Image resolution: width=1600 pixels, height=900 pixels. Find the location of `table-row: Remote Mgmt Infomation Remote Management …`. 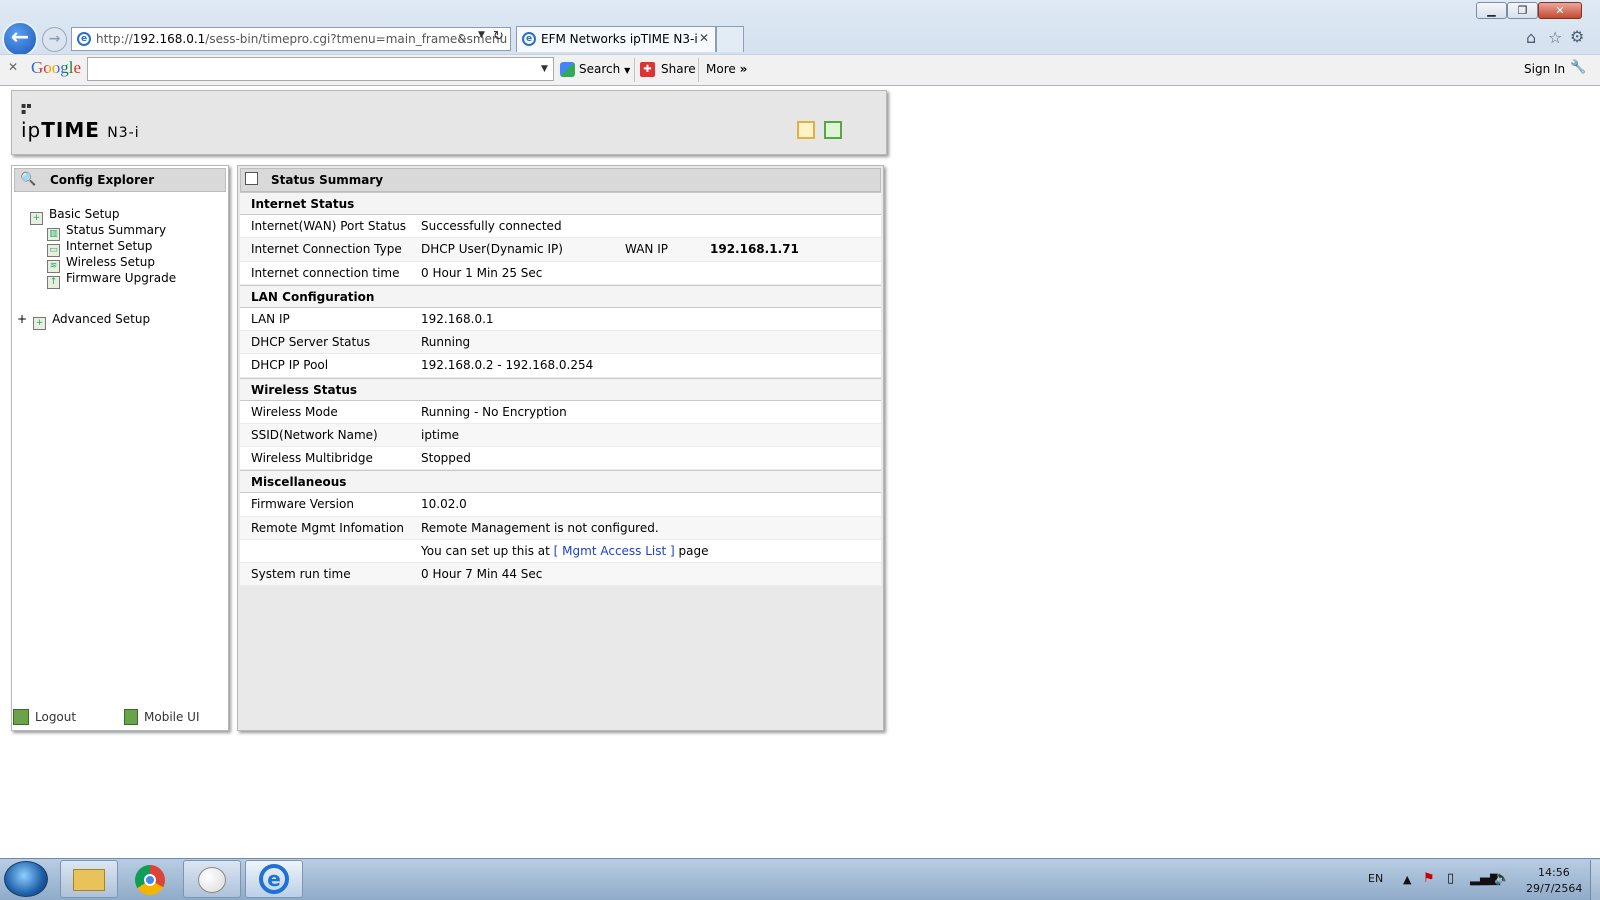

table-row: Remote Mgmt Infomation Remote Management … is located at coordinates (560, 528).